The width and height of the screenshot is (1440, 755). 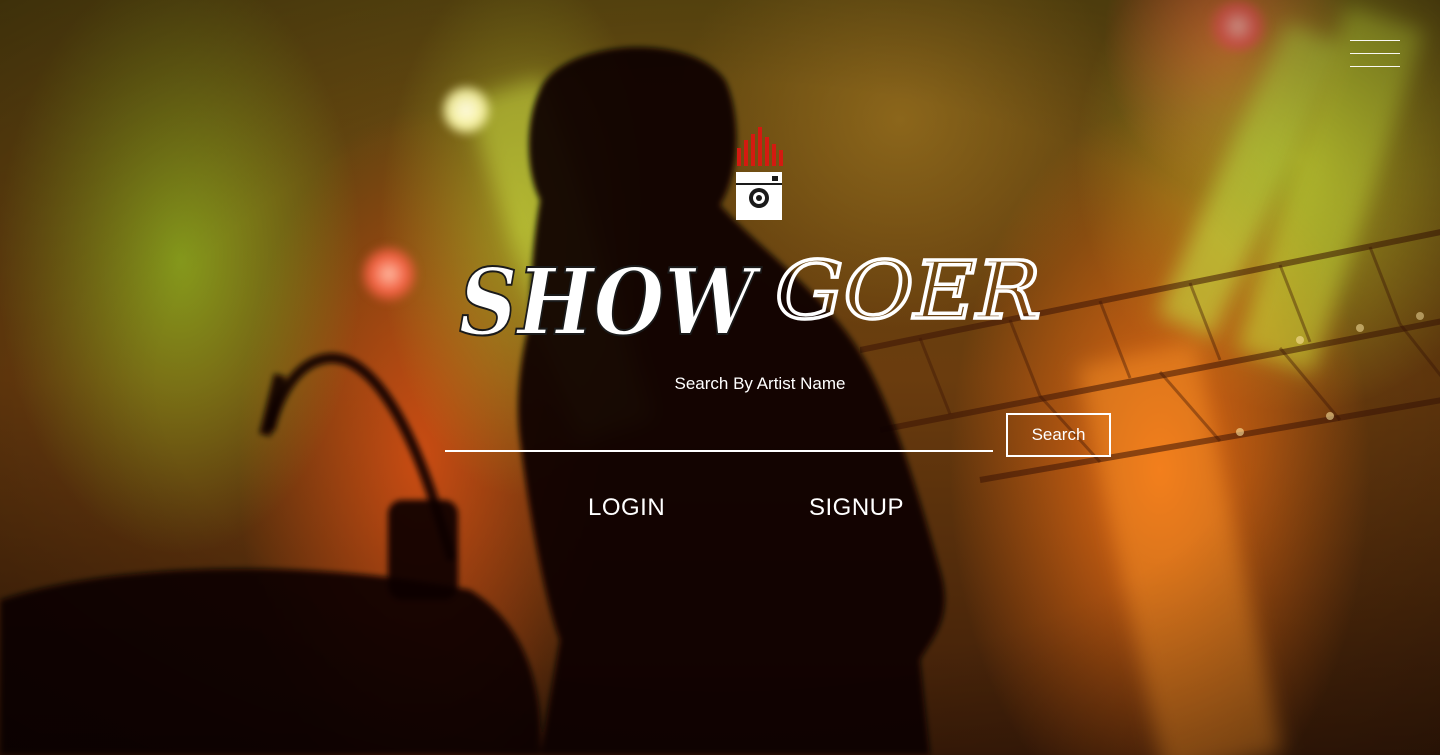 I want to click on signup-link: SIGNUP, so click(x=856, y=508).